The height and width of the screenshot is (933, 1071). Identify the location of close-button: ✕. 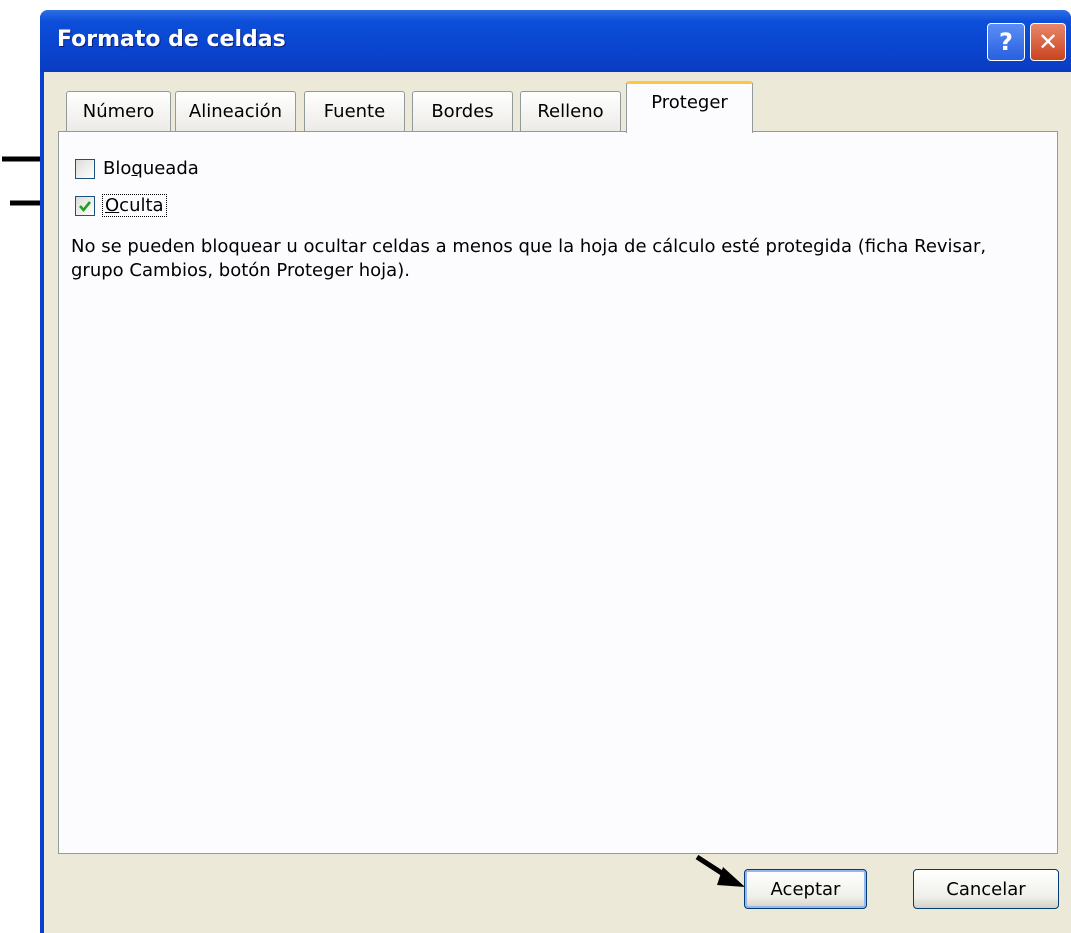
(1048, 42).